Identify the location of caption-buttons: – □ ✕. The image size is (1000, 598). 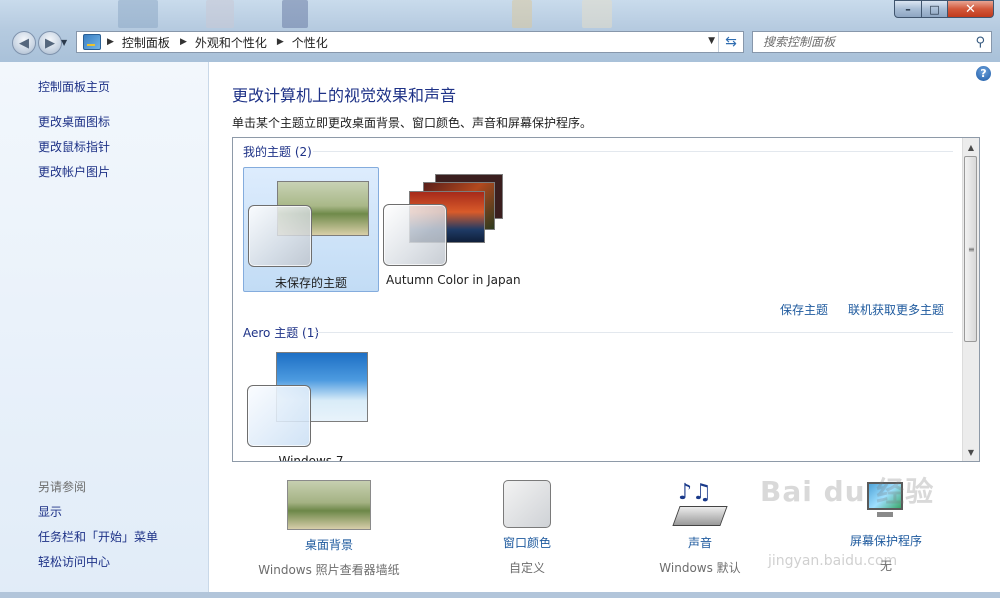
(944, 9).